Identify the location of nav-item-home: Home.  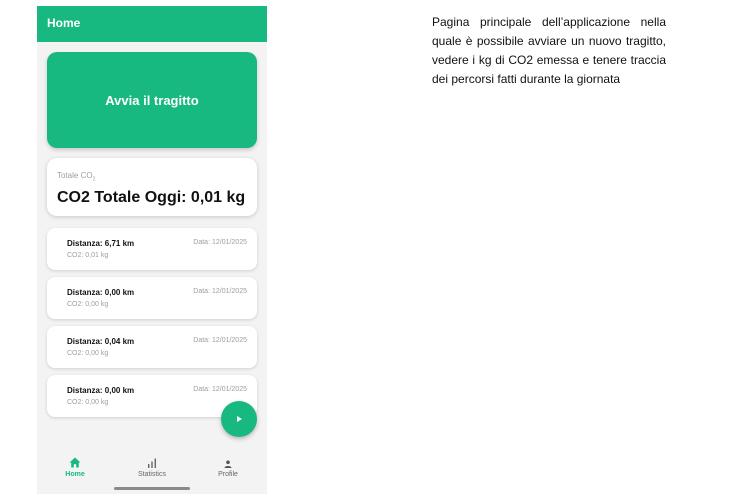
(75, 466).